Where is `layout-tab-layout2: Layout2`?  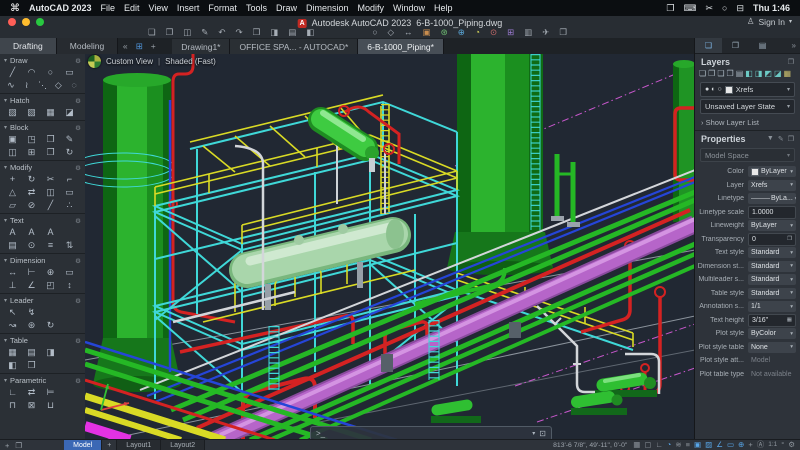
layout-tab-layout2: Layout2 is located at coordinates (183, 445).